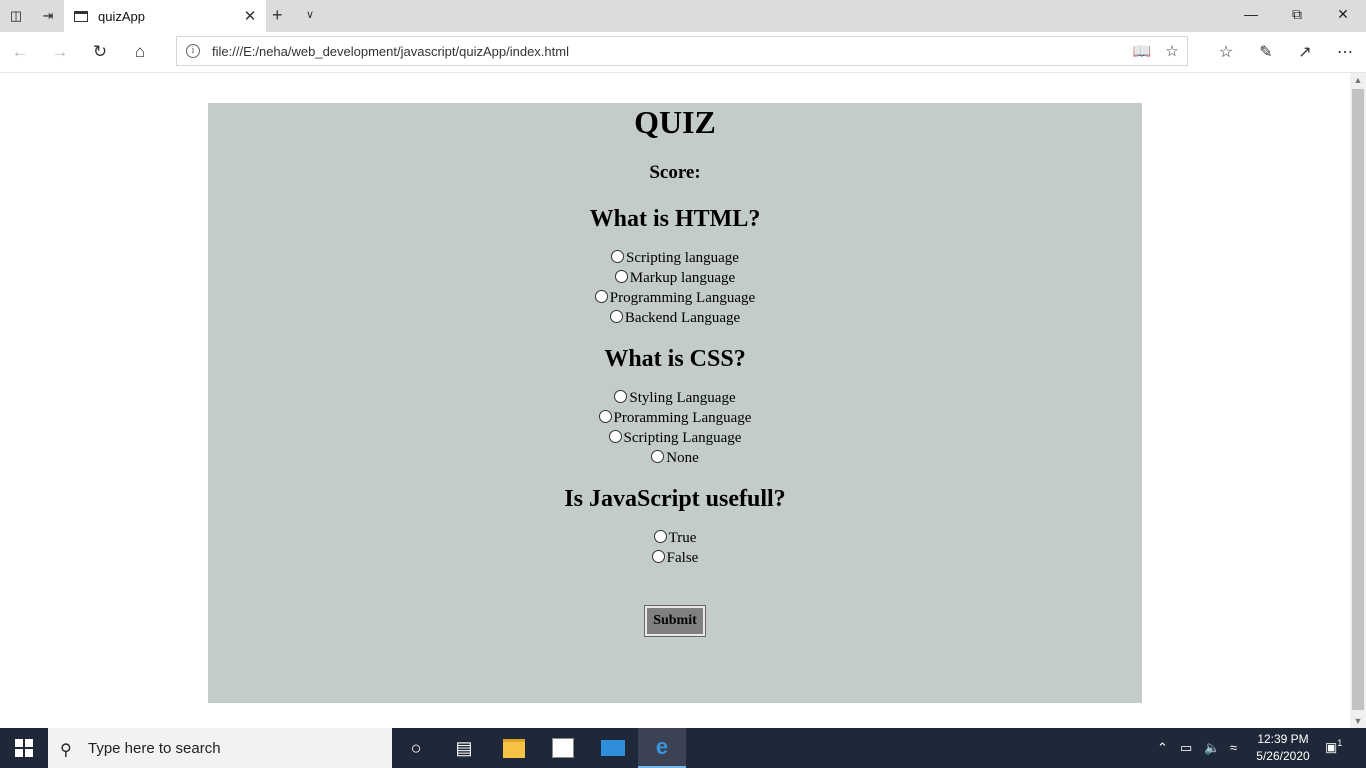 The height and width of the screenshot is (768, 1366). What do you see at coordinates (1283, 756) in the screenshot?
I see `date: 5/26/2020` at bounding box center [1283, 756].